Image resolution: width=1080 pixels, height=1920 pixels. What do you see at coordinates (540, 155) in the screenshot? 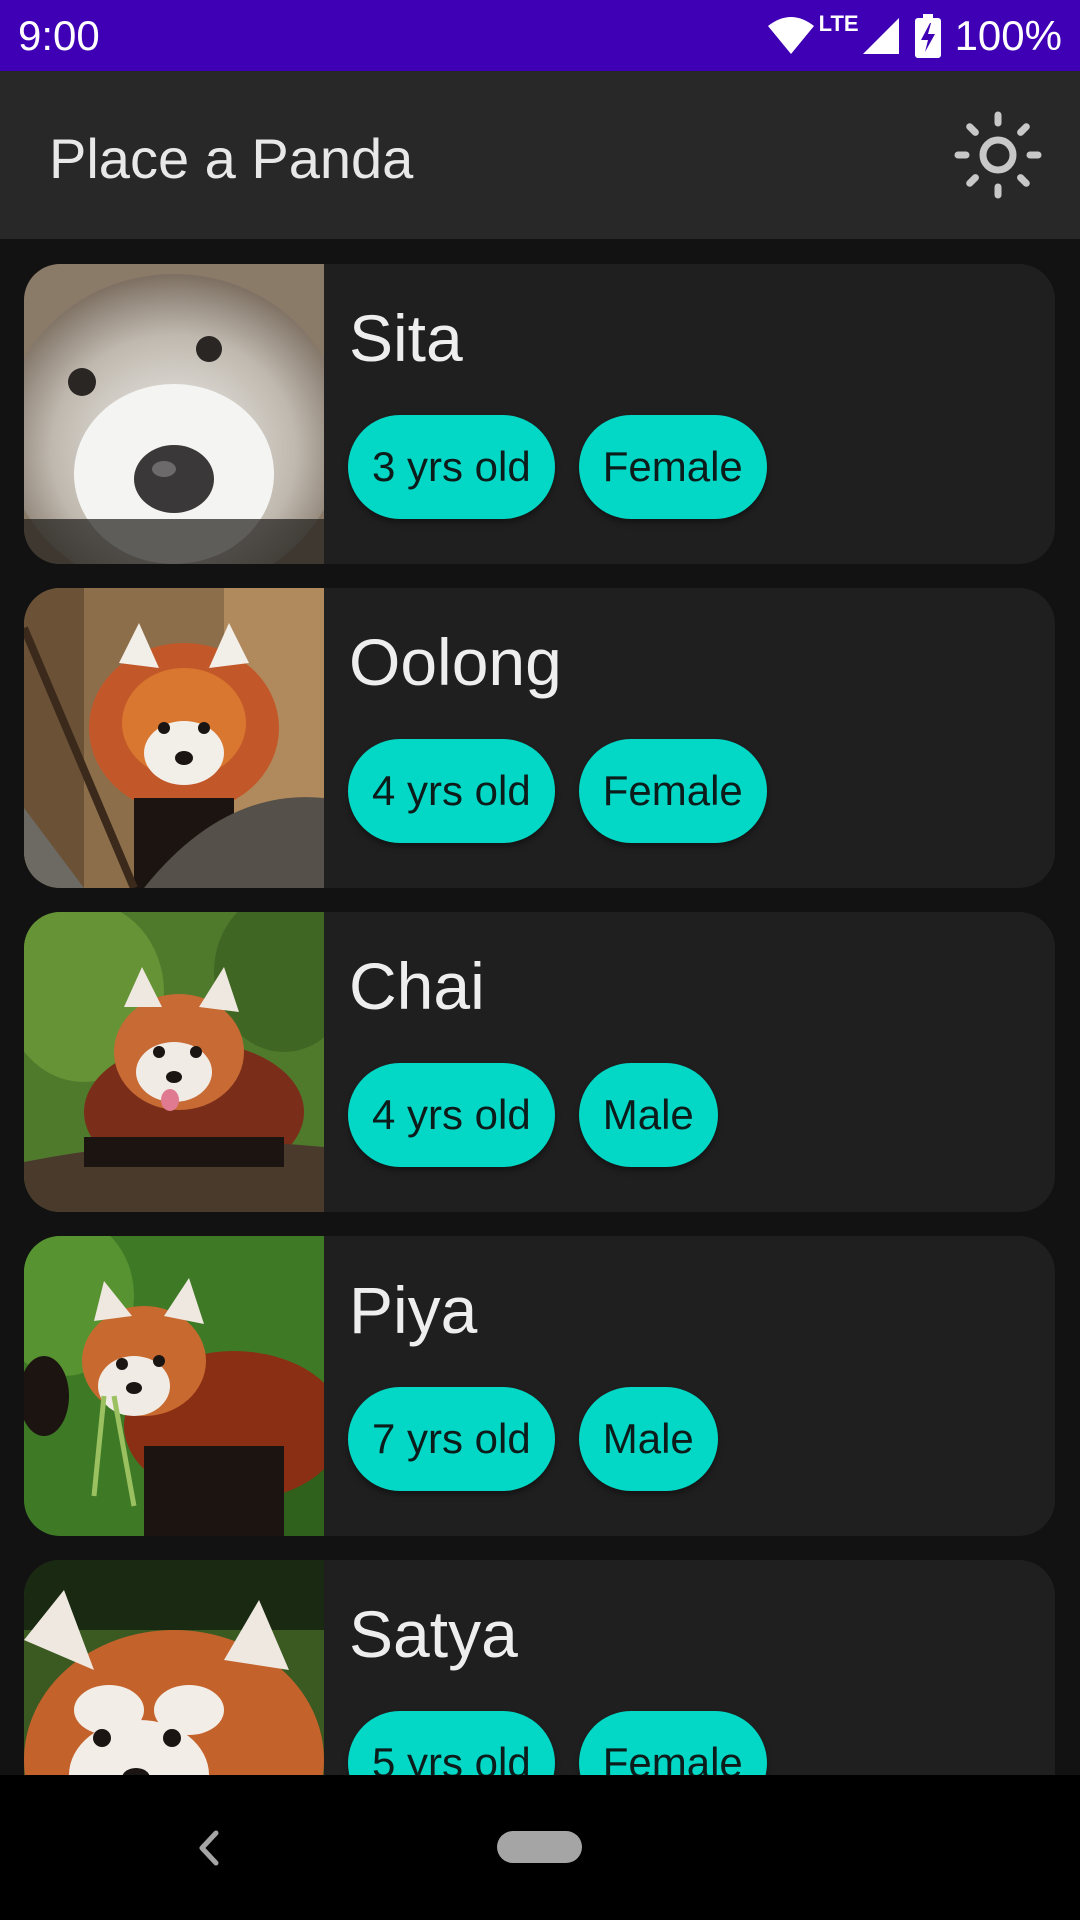
I see `app-bar: Place a Panda` at bounding box center [540, 155].